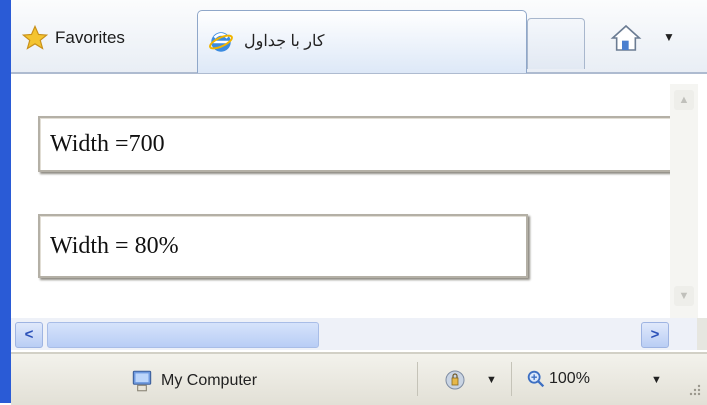 The height and width of the screenshot is (405, 707). What do you see at coordinates (114, 246) in the screenshot?
I see `table-cell-text: Width = 80%` at bounding box center [114, 246].